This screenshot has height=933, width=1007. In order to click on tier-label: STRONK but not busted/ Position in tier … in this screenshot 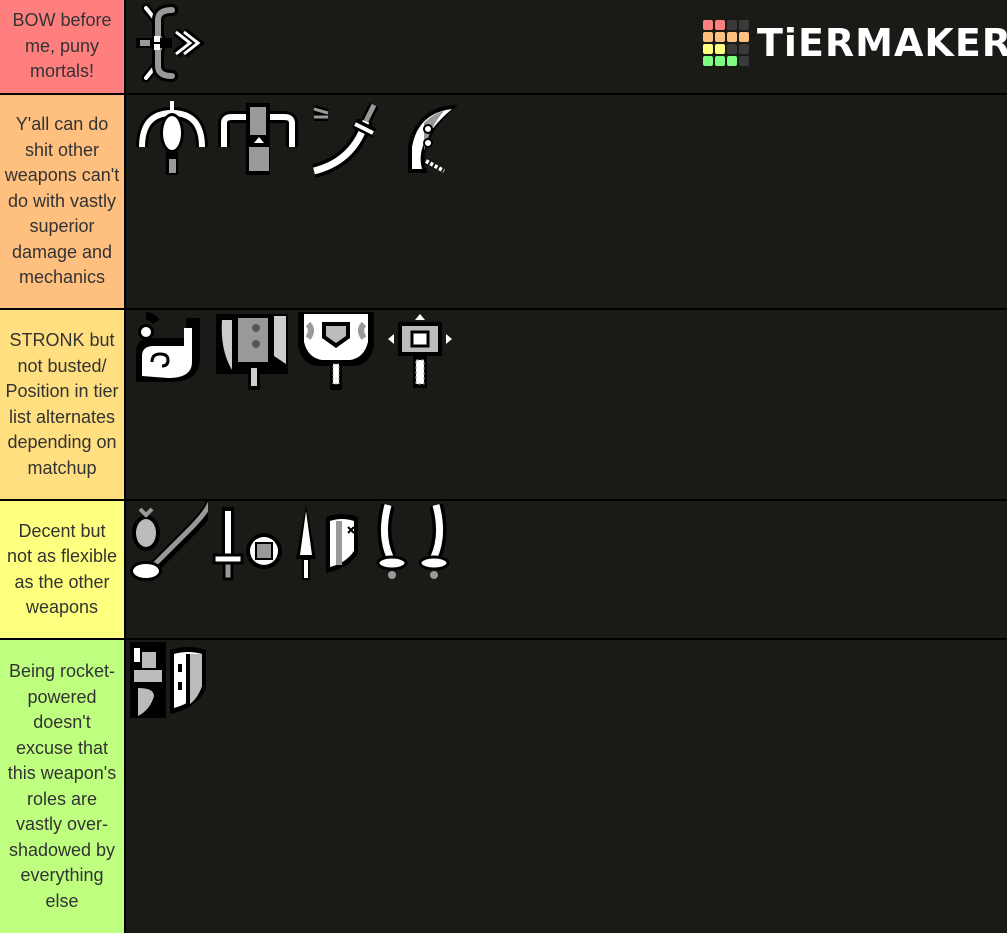, I will do `click(62, 404)`.